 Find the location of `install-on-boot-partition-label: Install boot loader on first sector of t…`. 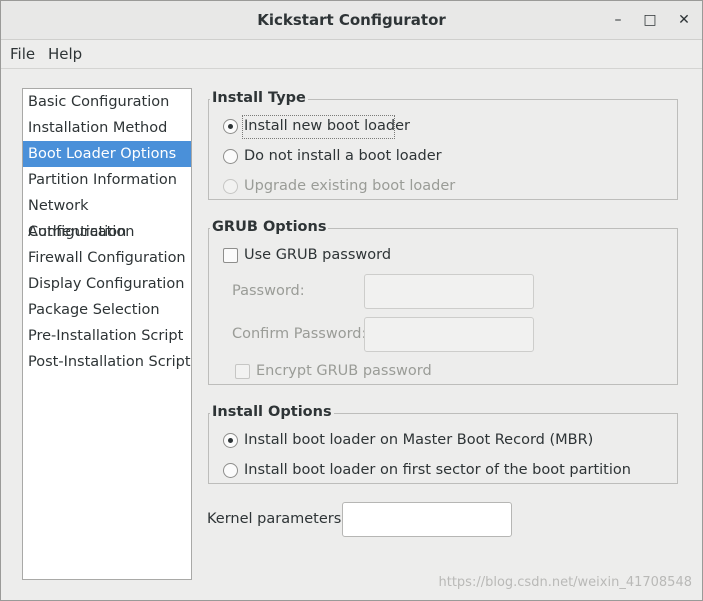

install-on-boot-partition-label: Install boot loader on first sector of t… is located at coordinates (437, 470).